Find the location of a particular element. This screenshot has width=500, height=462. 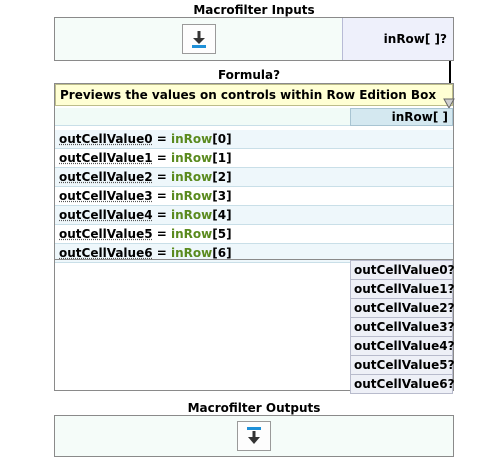

output-param: outCellValue2? is located at coordinates (402, 307).